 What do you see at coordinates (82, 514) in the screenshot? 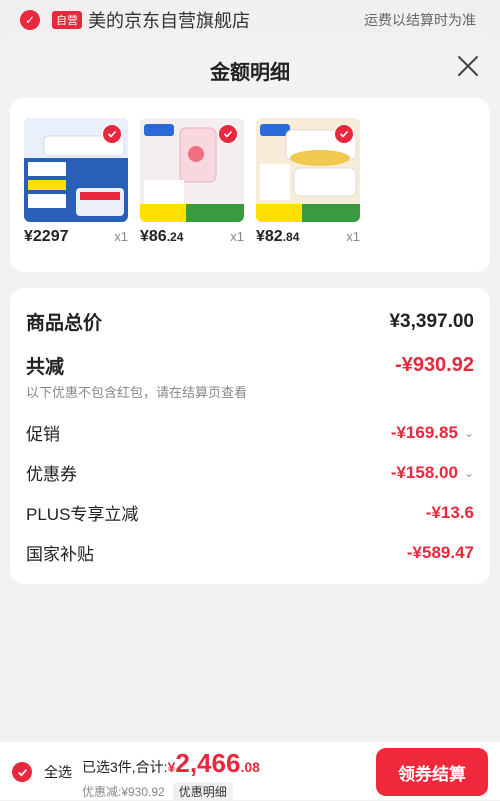
I see `plus-discount-label: PLUS专享立减` at bounding box center [82, 514].